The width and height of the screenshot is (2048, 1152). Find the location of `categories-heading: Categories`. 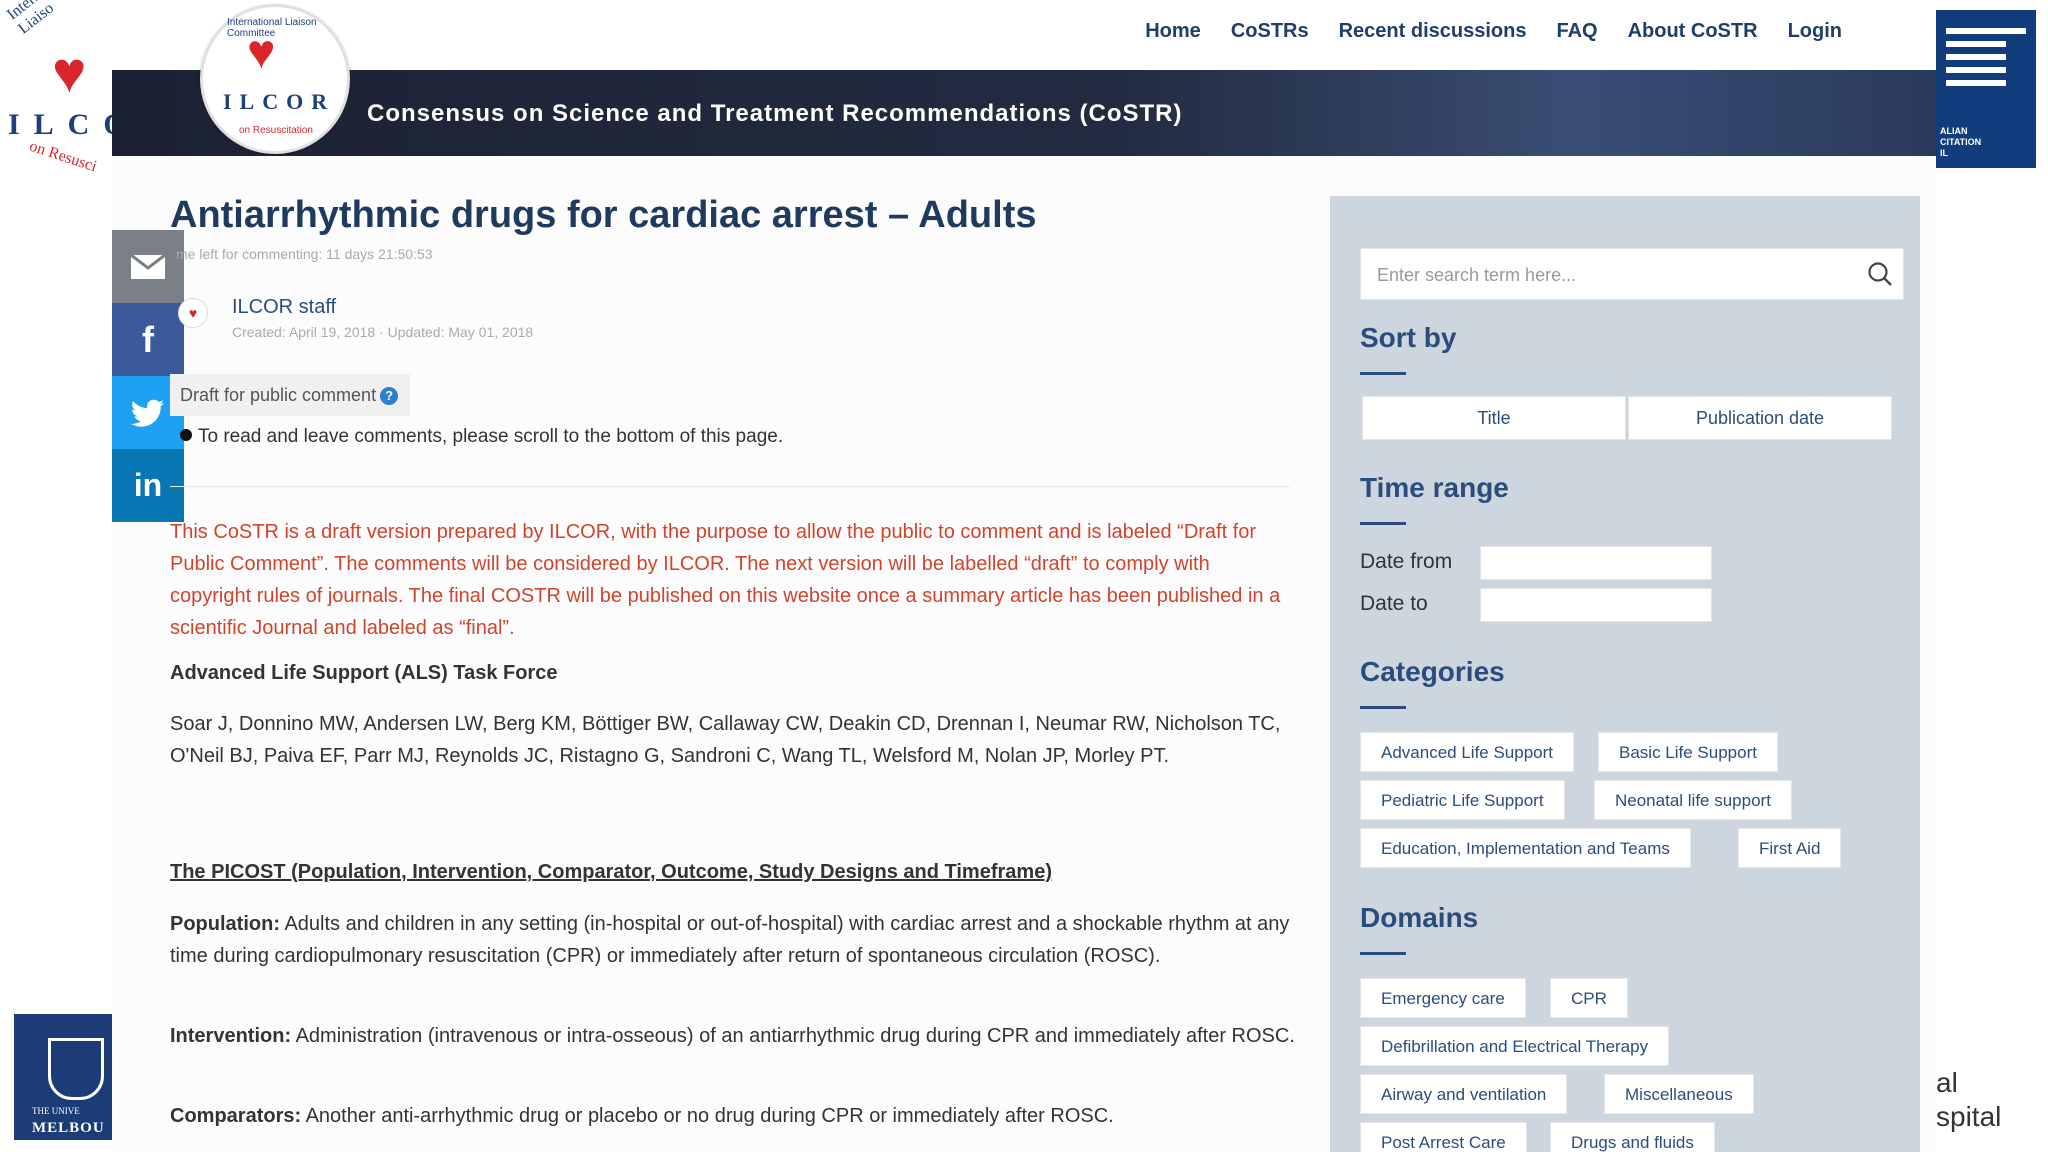

categories-heading: Categories is located at coordinates (1432, 671).